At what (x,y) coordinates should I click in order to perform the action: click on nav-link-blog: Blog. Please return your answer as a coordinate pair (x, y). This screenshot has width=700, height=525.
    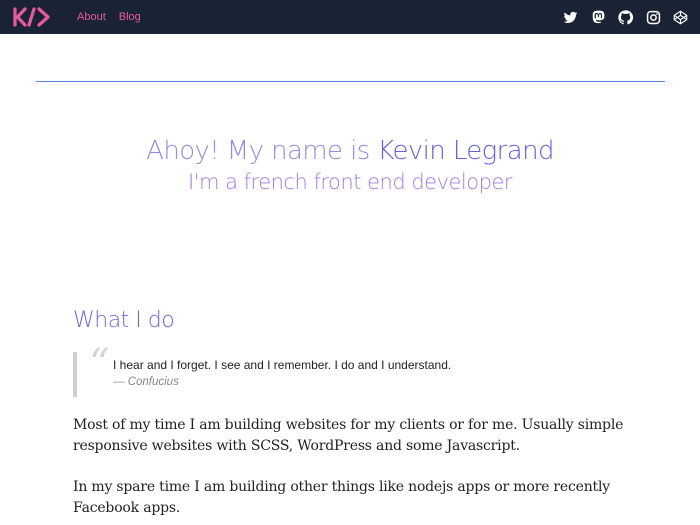
    Looking at the image, I should click on (130, 17).